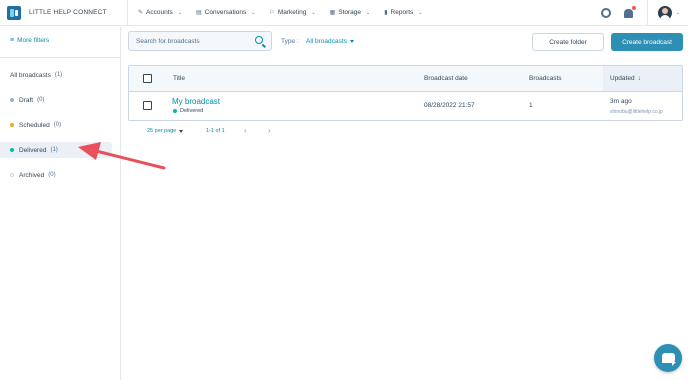 The image size is (688, 380). I want to click on search-icon, so click(259, 40).